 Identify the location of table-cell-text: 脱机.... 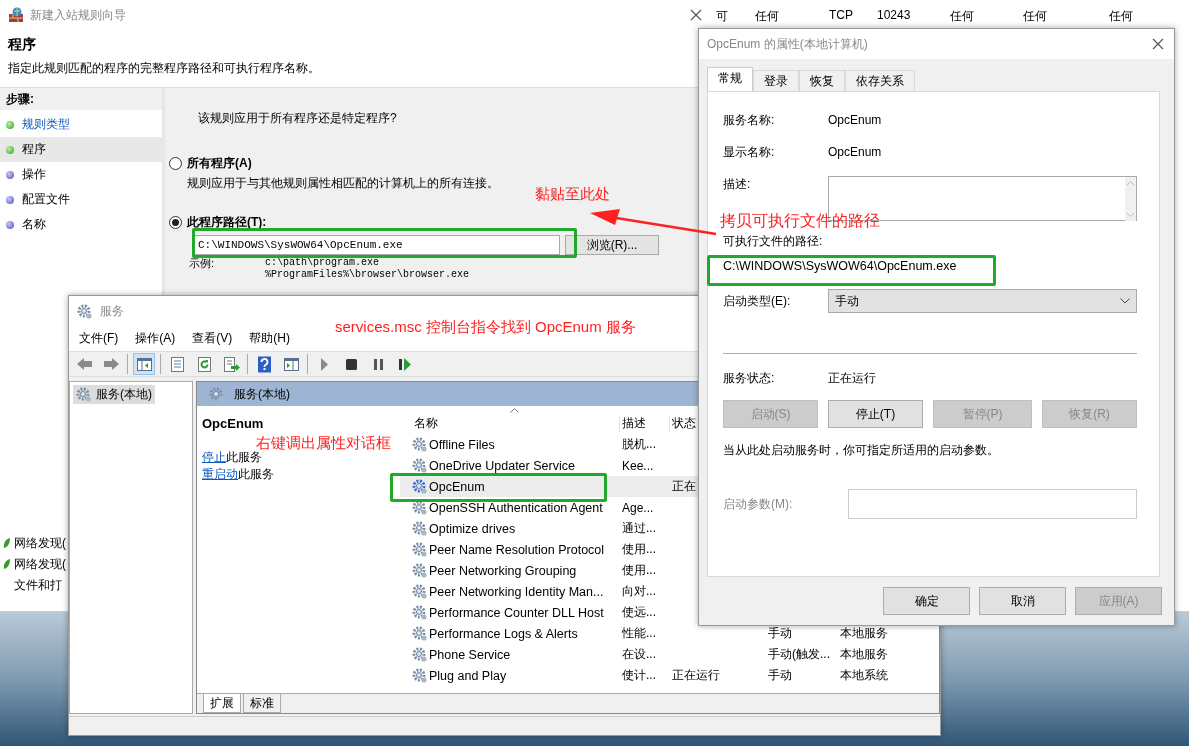
(639, 444).